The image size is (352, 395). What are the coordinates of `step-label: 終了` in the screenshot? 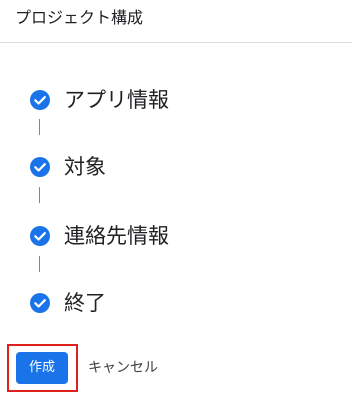 It's located at (85, 303).